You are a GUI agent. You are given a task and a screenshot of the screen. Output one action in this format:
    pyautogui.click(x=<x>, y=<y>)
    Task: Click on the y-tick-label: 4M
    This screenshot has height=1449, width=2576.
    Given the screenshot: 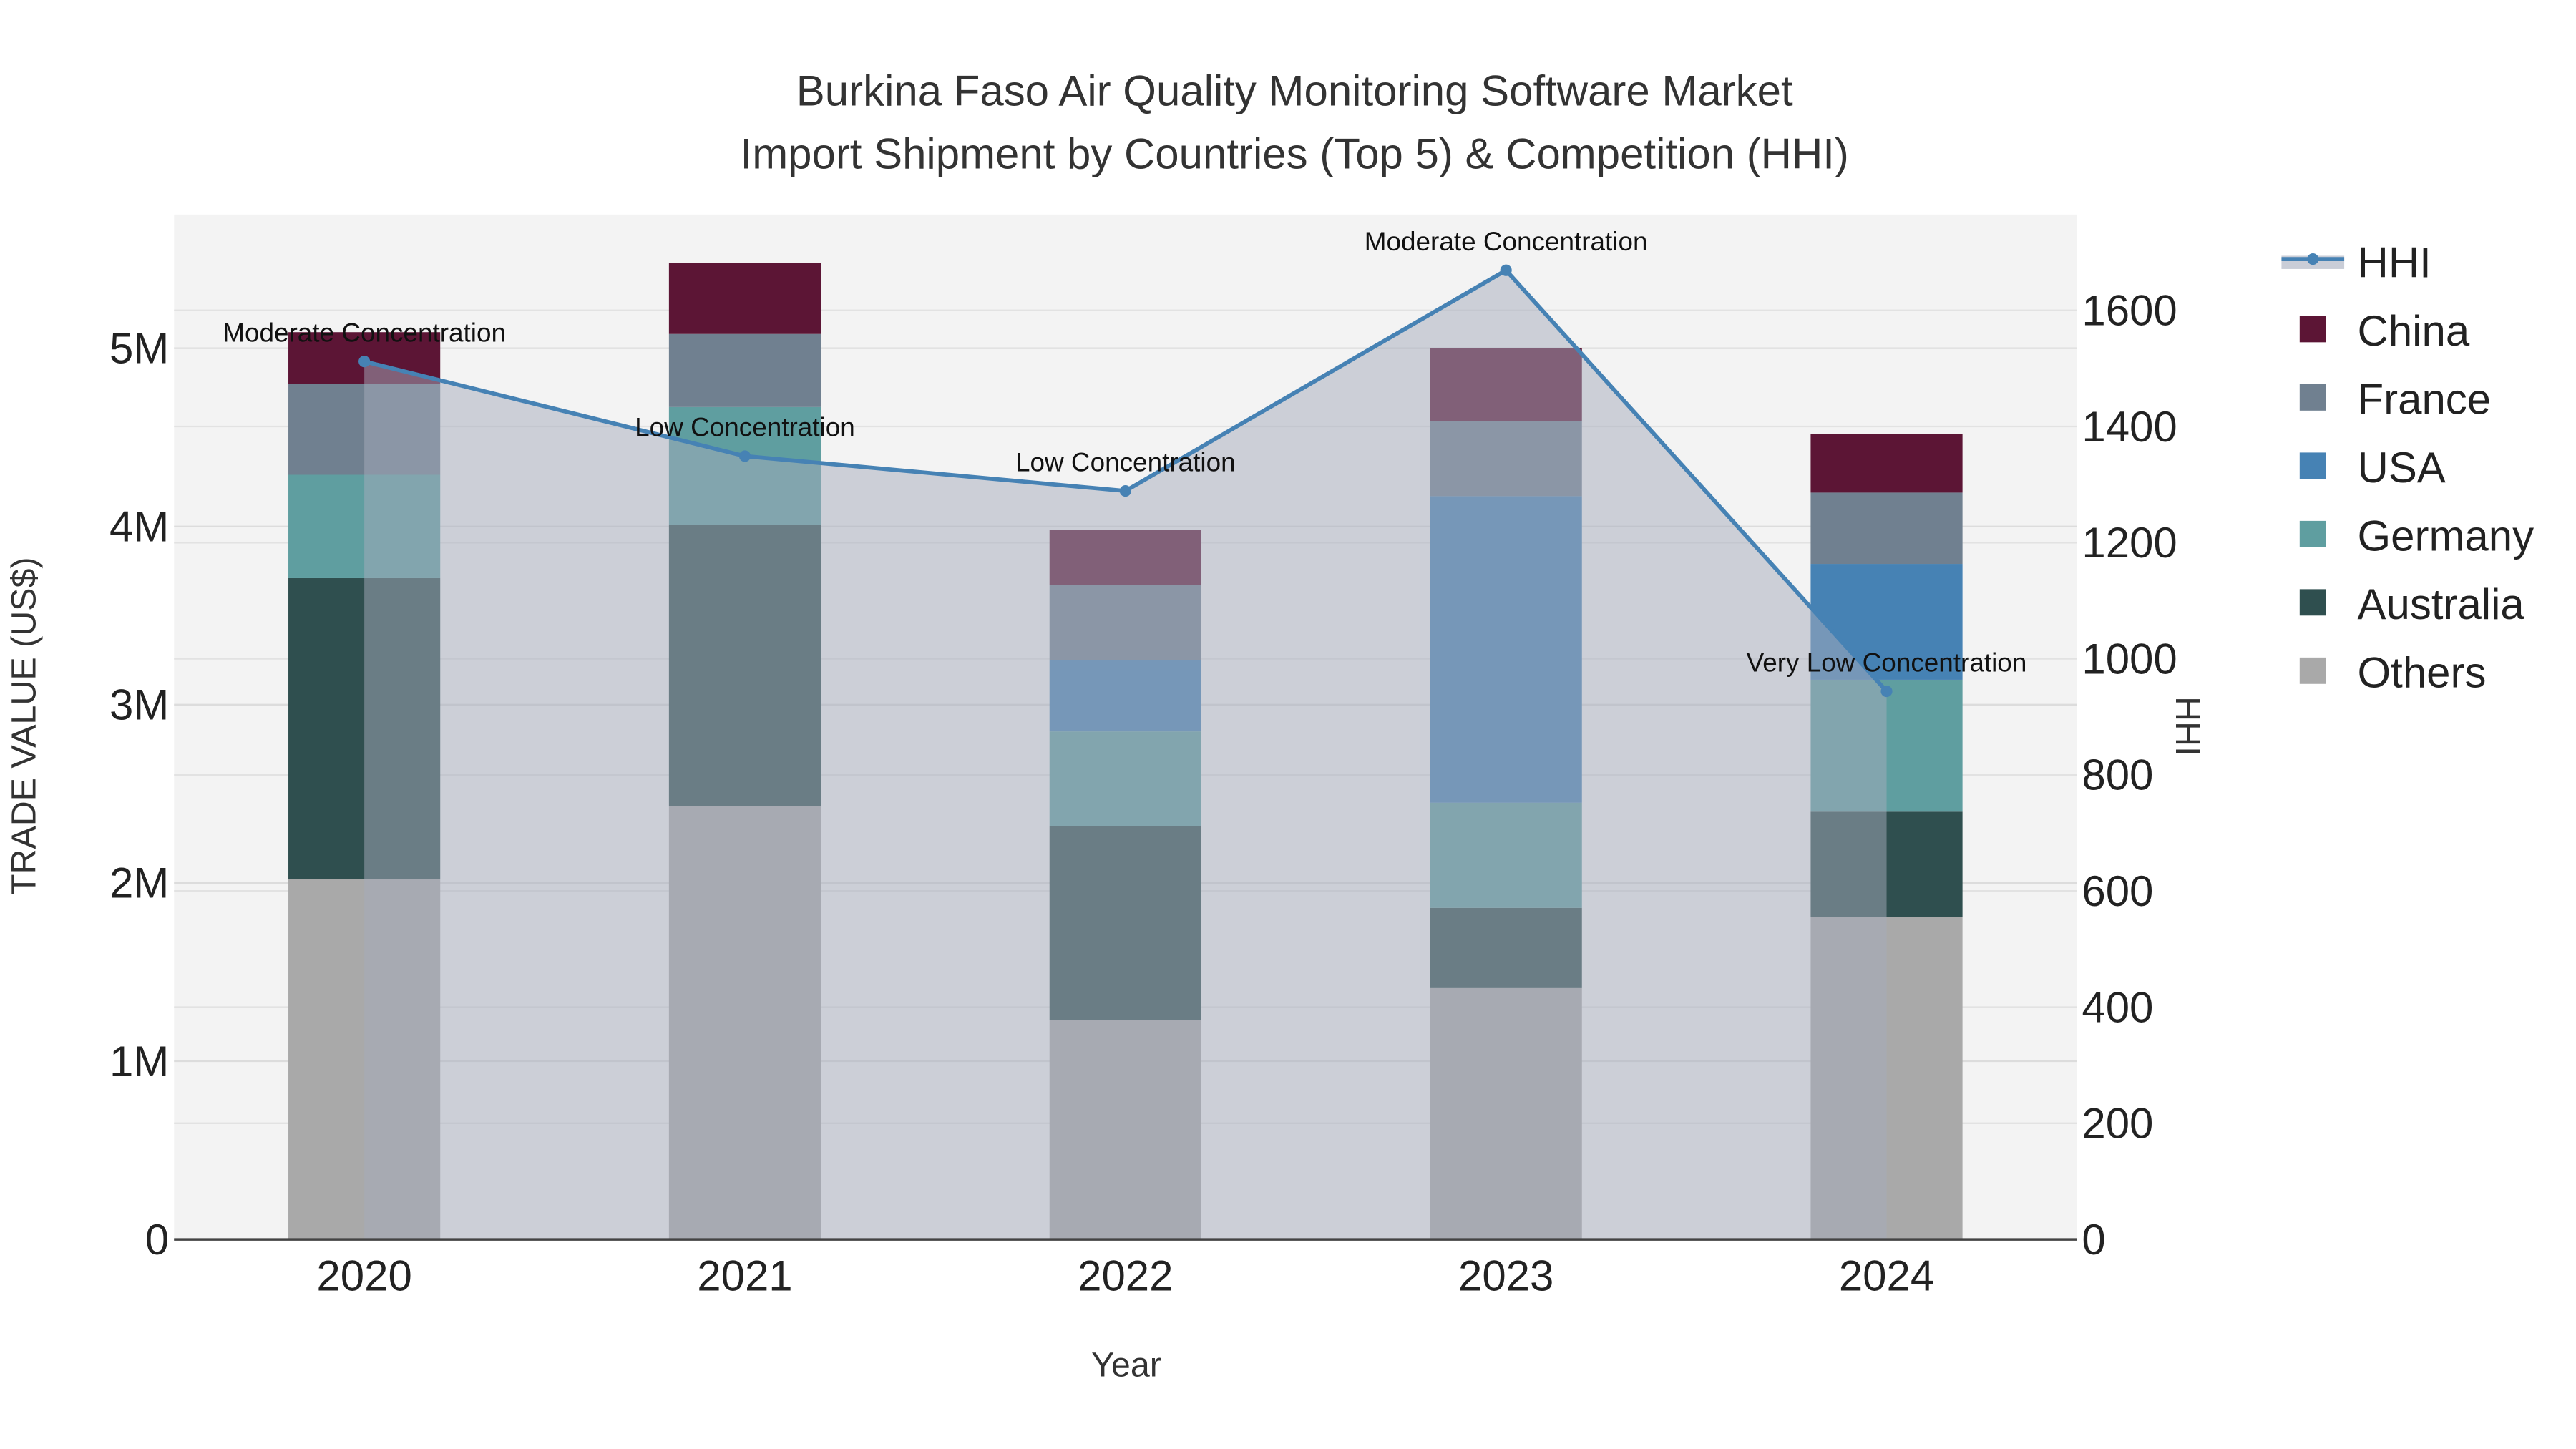 What is the action you would take?
    pyautogui.click(x=139, y=526)
    